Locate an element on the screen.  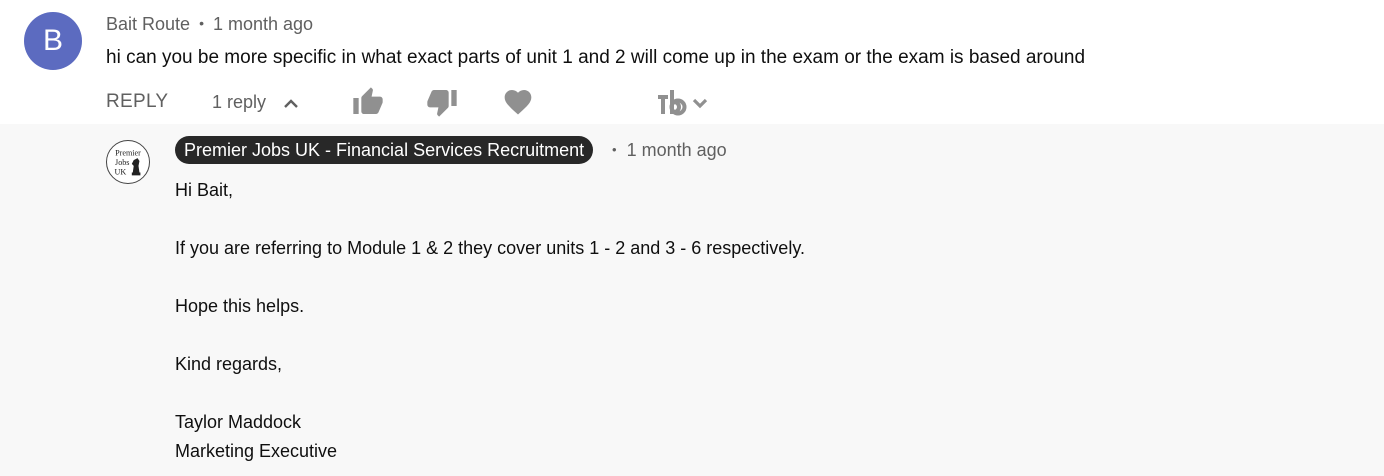
avatar-letter: B is located at coordinates (52, 40).